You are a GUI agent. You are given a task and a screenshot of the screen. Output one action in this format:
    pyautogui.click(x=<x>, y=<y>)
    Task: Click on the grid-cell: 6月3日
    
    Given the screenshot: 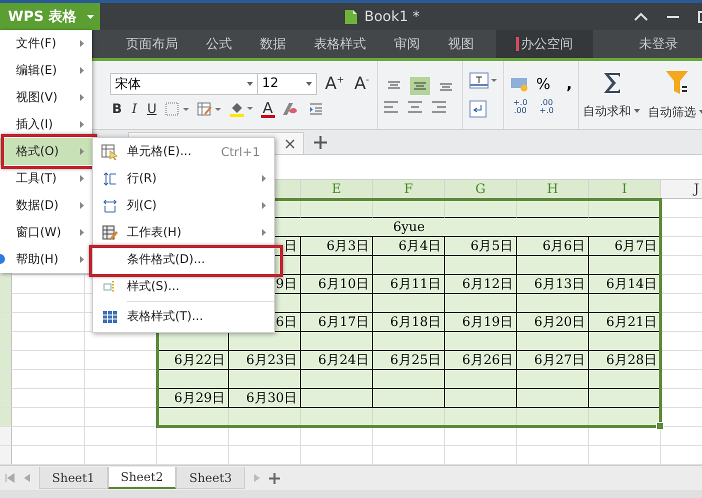 What is the action you would take?
    pyautogui.click(x=337, y=246)
    